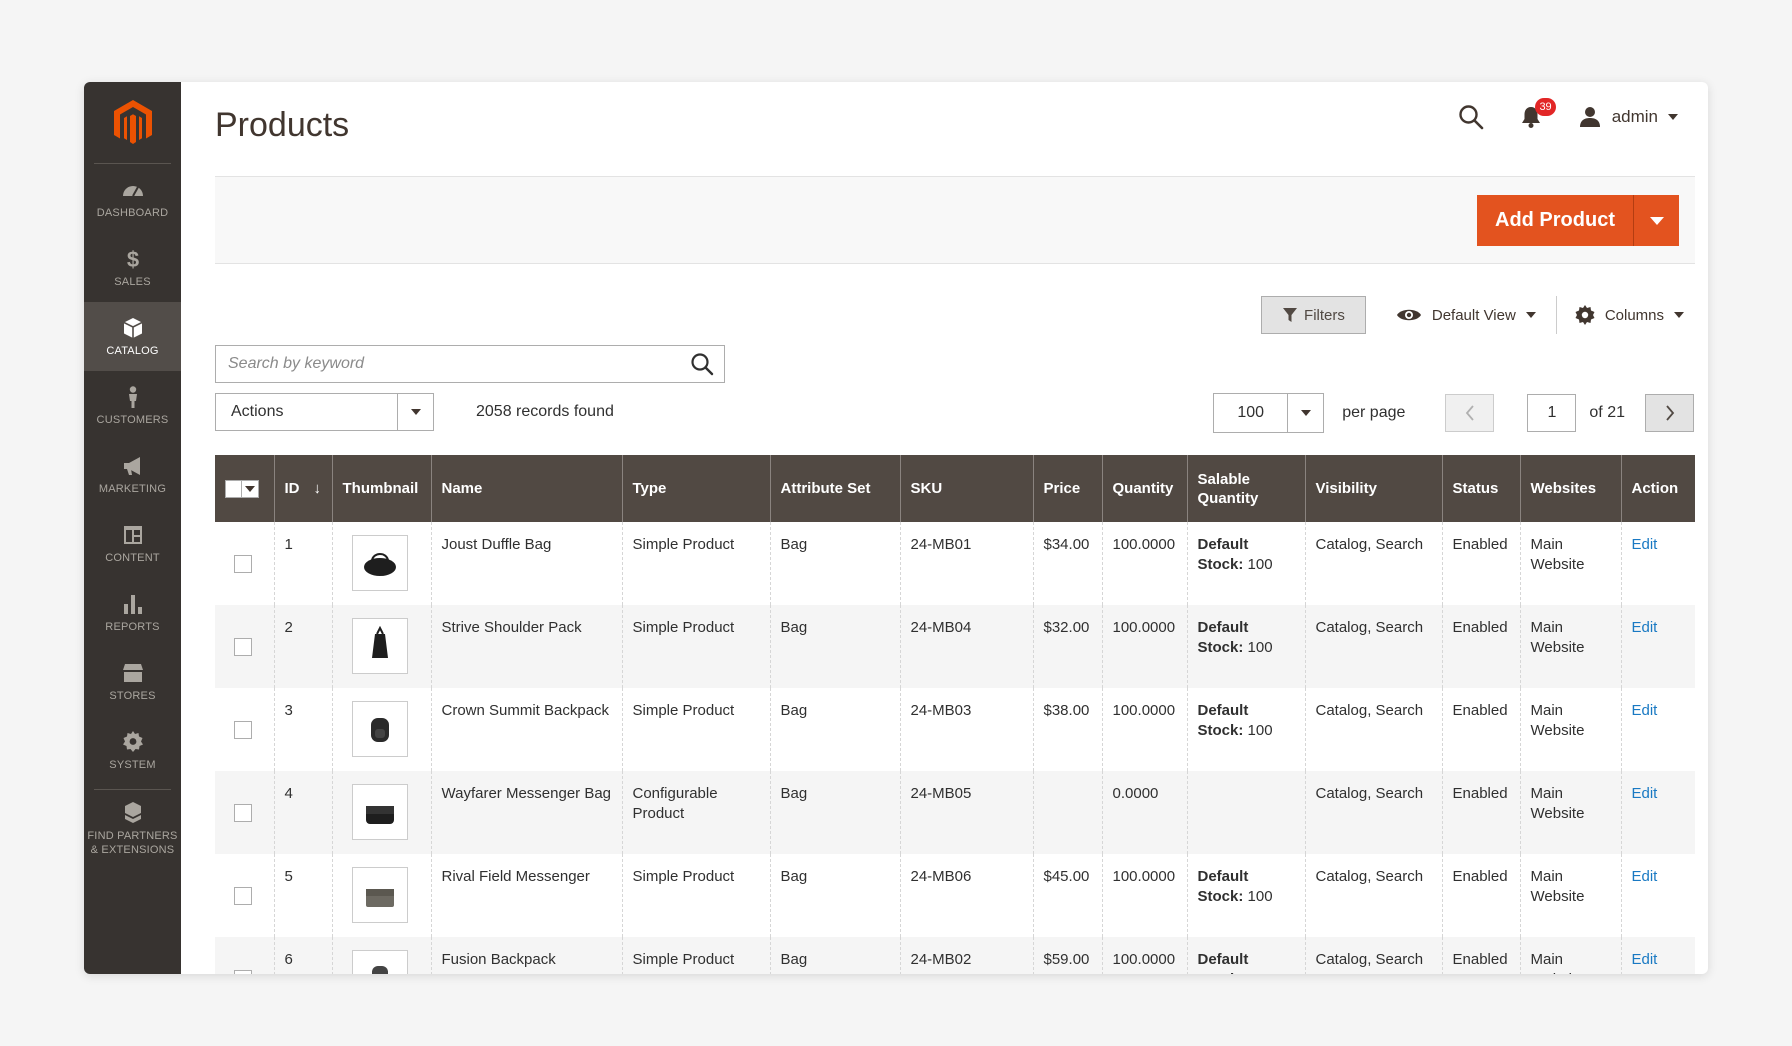  Describe the element at coordinates (132, 474) in the screenshot. I see `sidebar-item-marketing: MARKETING` at that location.